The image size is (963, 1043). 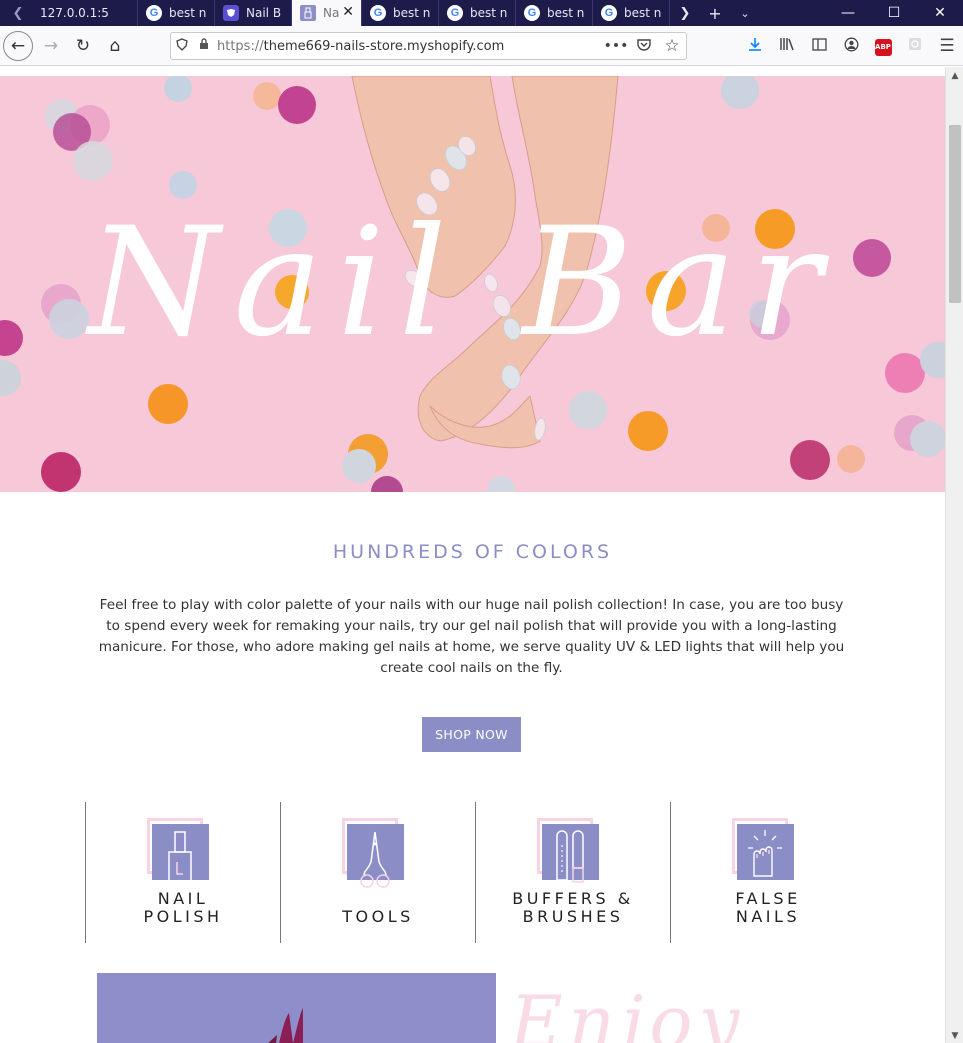 I want to click on url-prefix: https://, so click(x=240, y=46).